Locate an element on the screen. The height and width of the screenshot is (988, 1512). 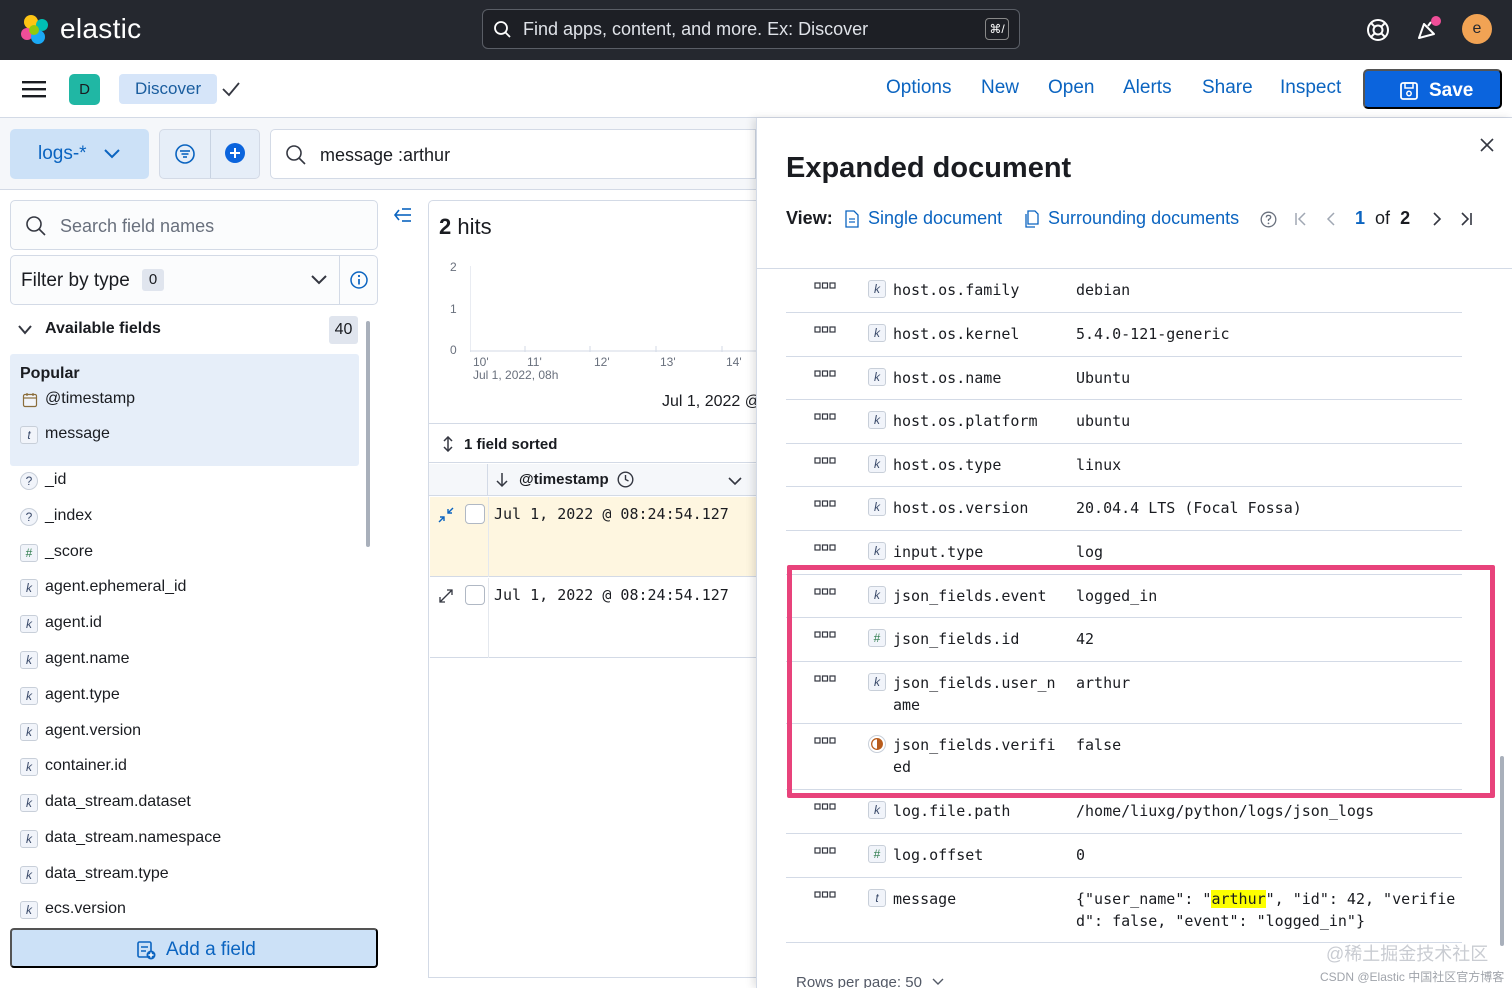
brand-name: elastic is located at coordinates (100, 29).